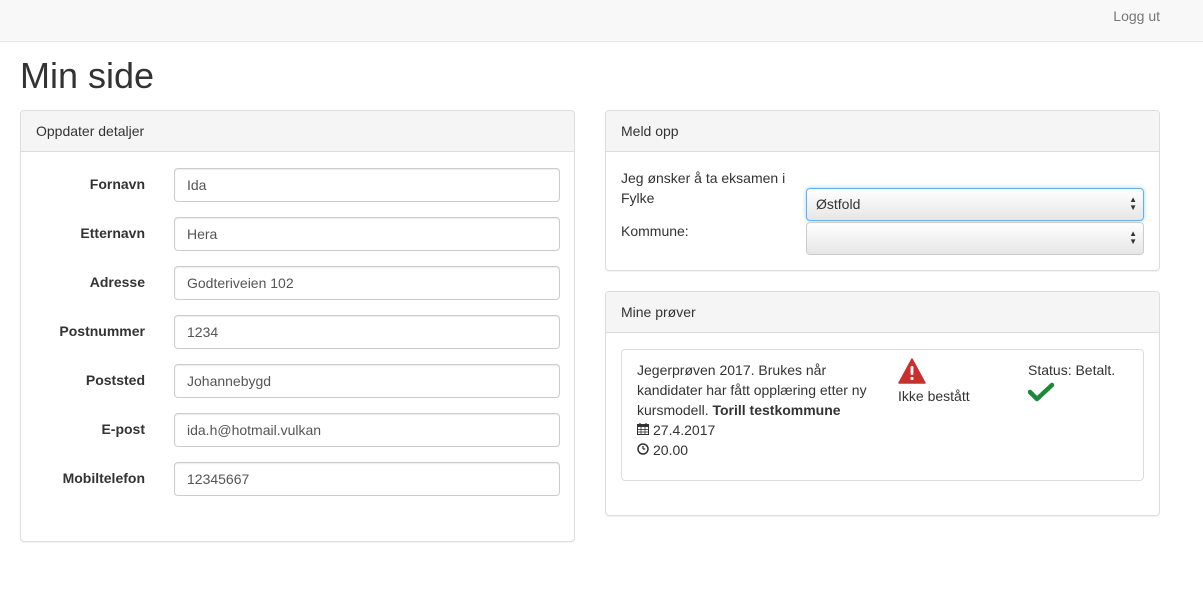 The image size is (1203, 592). What do you see at coordinates (934, 396) in the screenshot?
I see `exam-result-text: Ikke bestått` at bounding box center [934, 396].